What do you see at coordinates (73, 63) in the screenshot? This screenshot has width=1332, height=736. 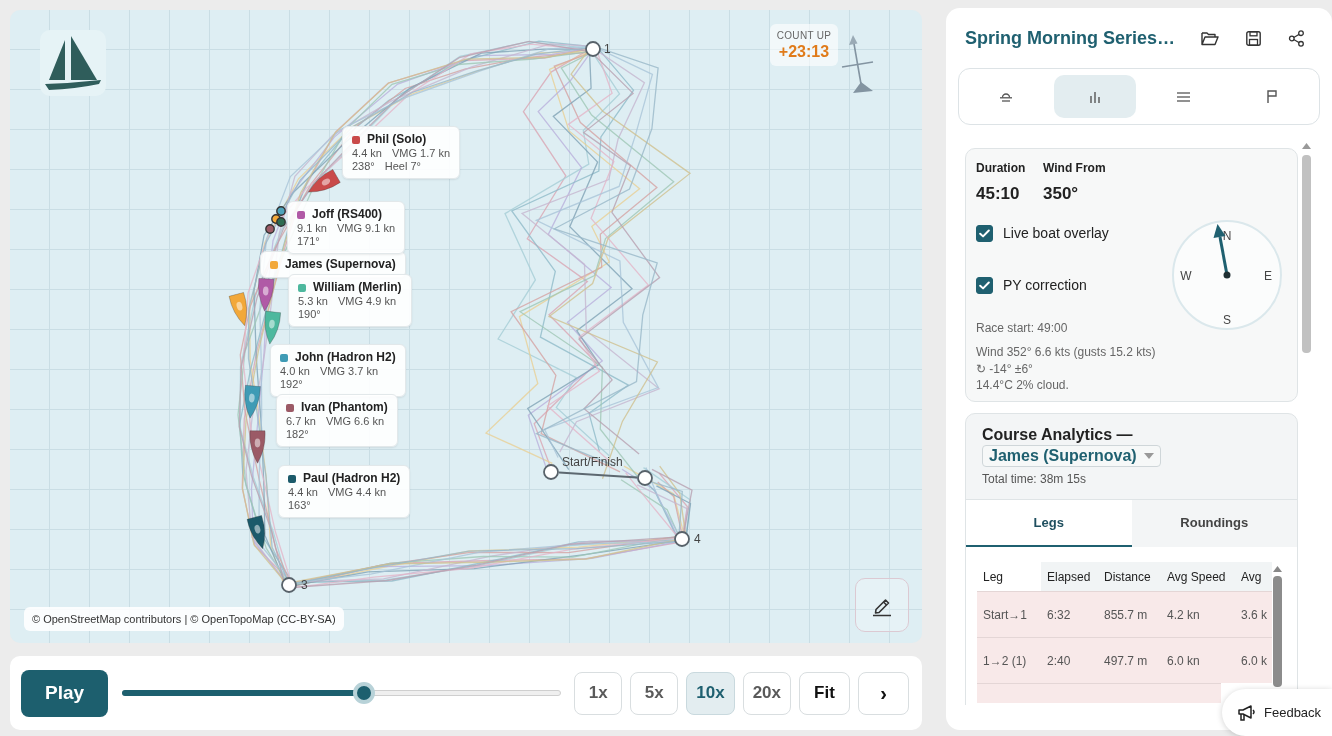 I see `sailboat-logo` at bounding box center [73, 63].